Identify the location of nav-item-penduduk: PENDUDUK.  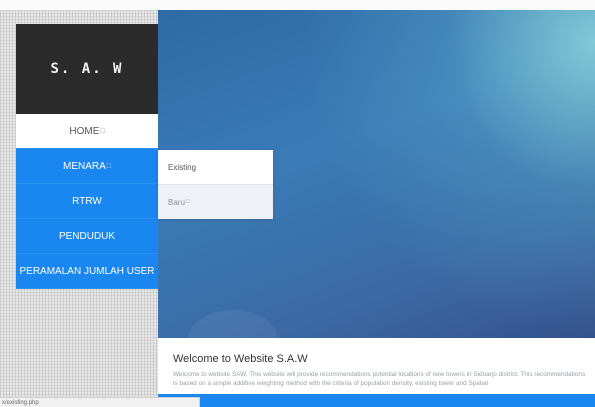
(87, 236).